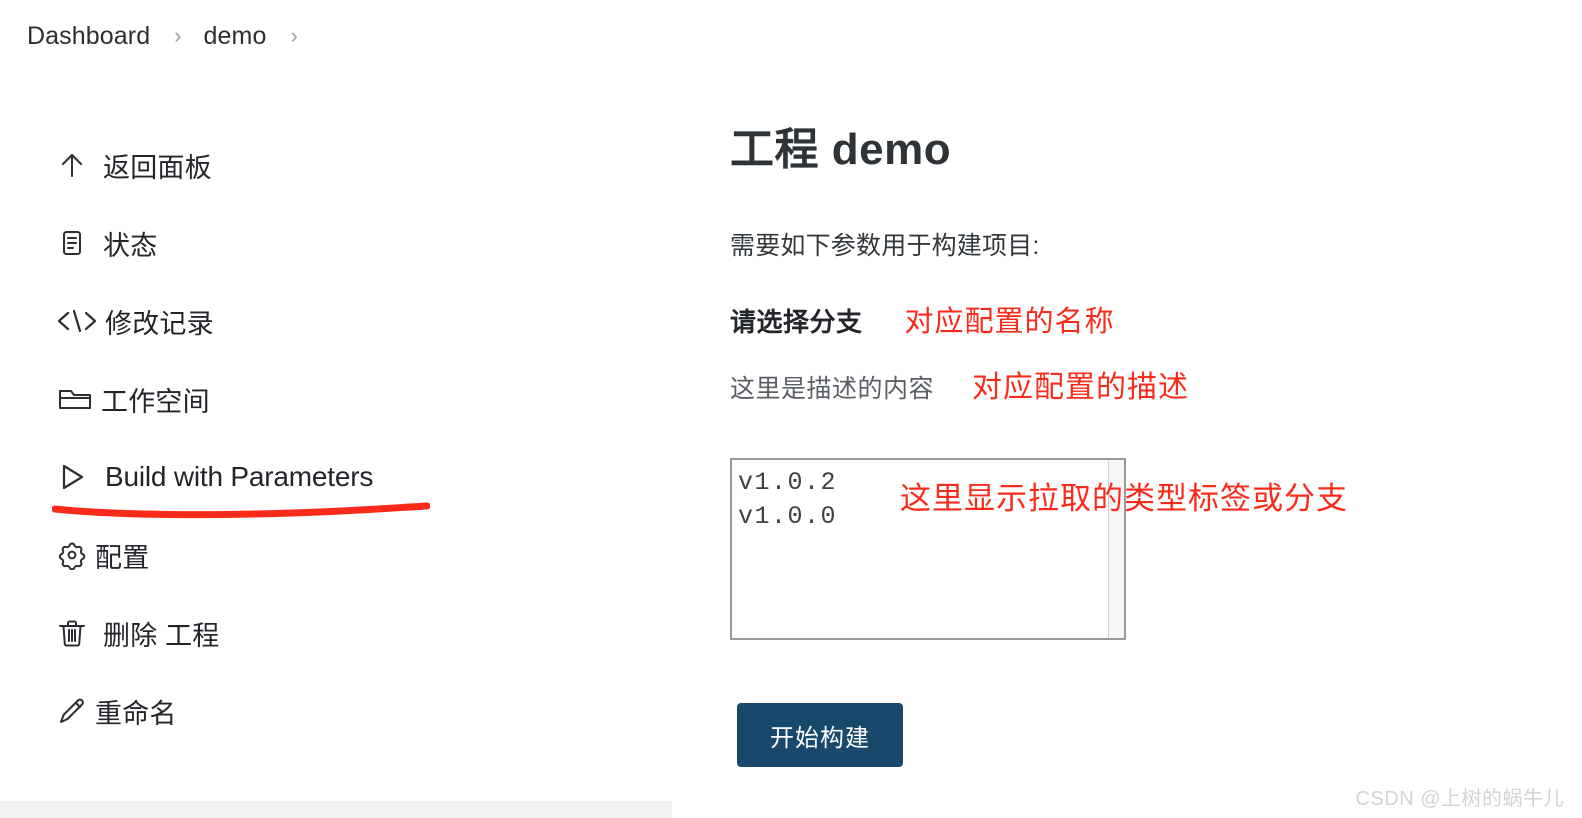 Image resolution: width=1582 pixels, height=818 pixels. What do you see at coordinates (796, 322) in the screenshot?
I see `parameter-name-label: 请选择分支` at bounding box center [796, 322].